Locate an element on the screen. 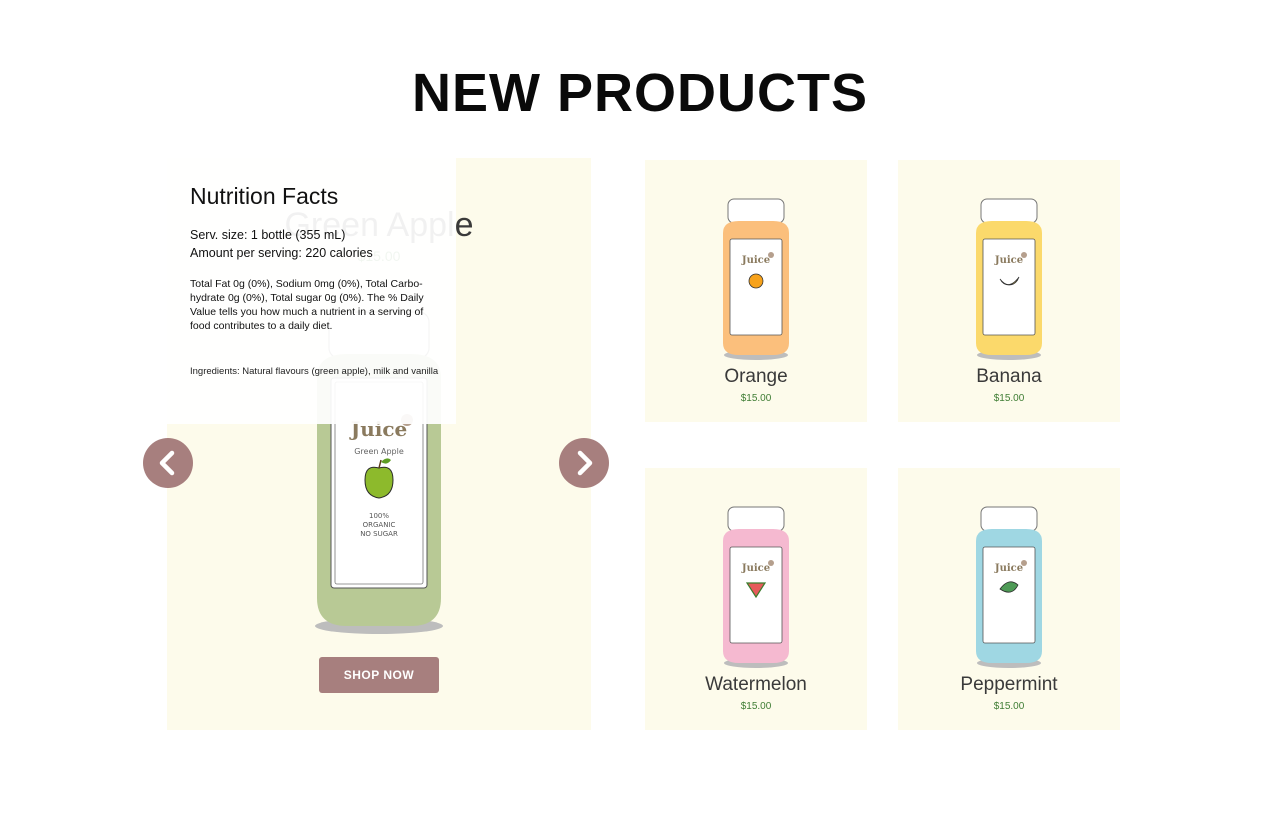 The width and height of the screenshot is (1280, 832). orange-bottle-image: Juice is located at coordinates (756, 279).